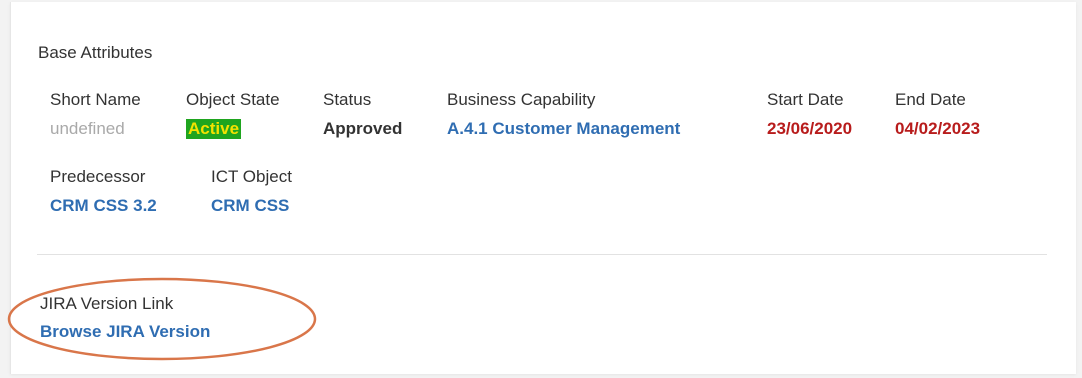 Image resolution: width=1082 pixels, height=378 pixels. I want to click on start-date-label: Start Date, so click(805, 99).